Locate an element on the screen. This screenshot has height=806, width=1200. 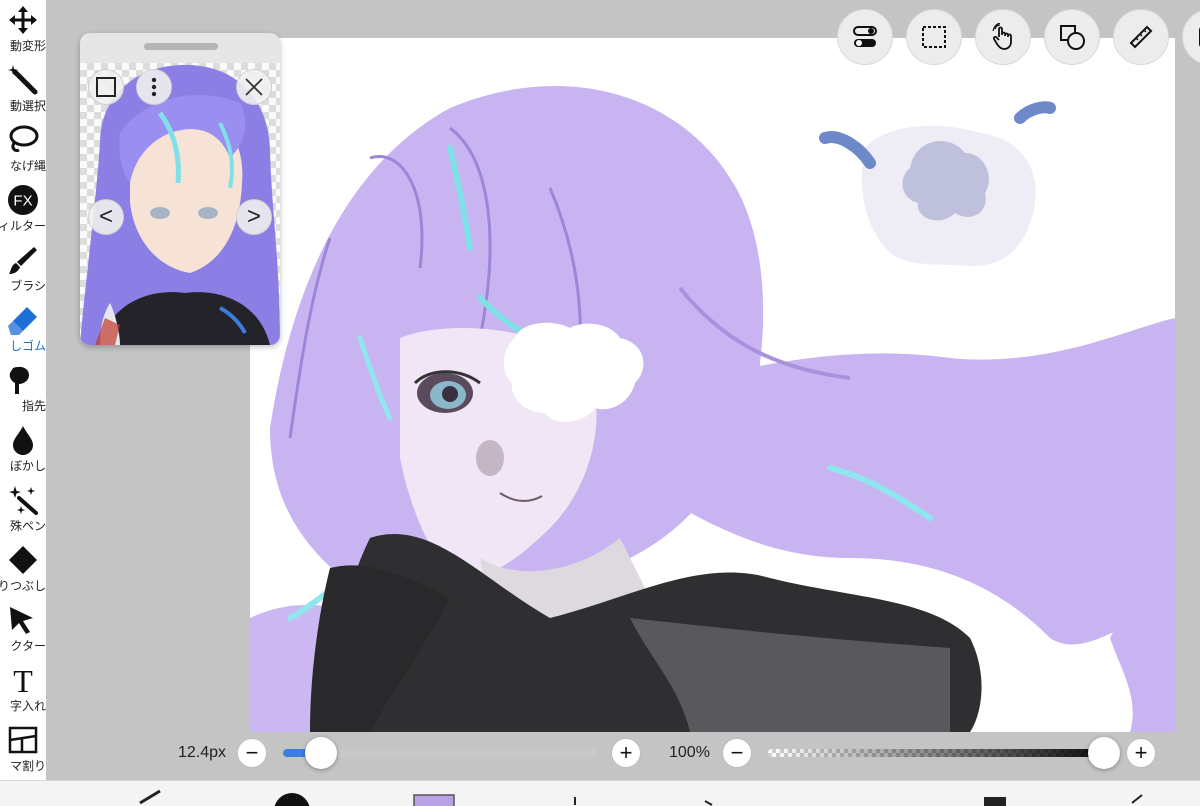
fx-icon: FX is located at coordinates (23, 200).